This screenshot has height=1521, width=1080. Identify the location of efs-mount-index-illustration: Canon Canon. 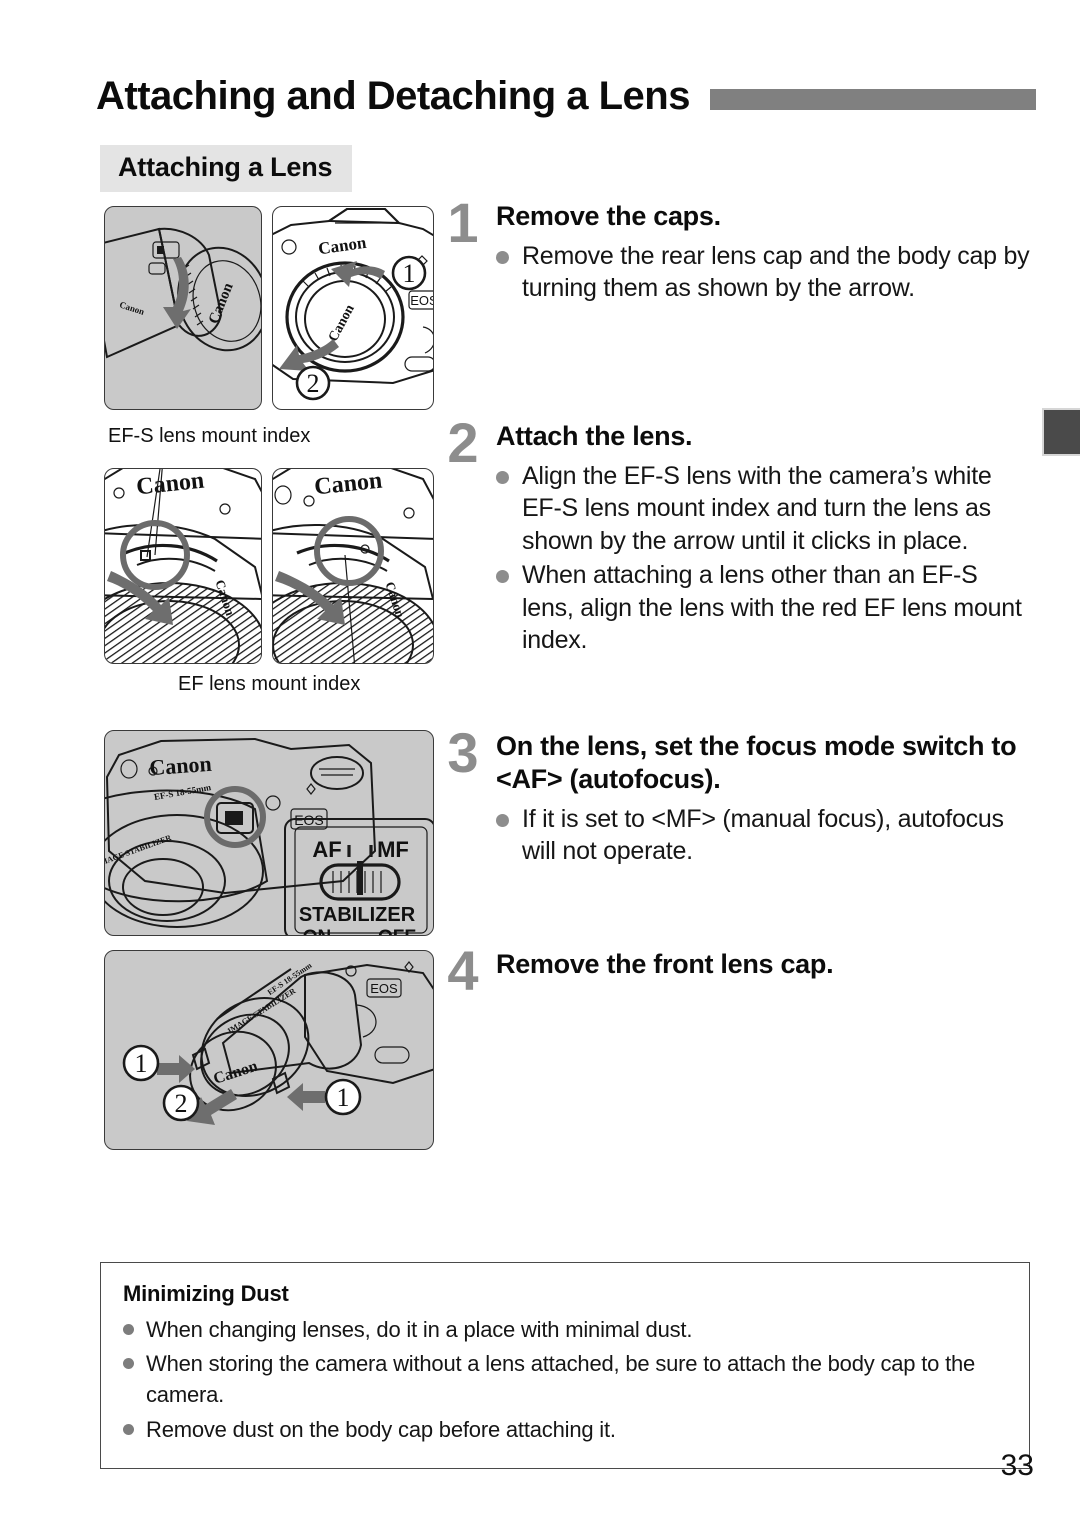
(183, 566).